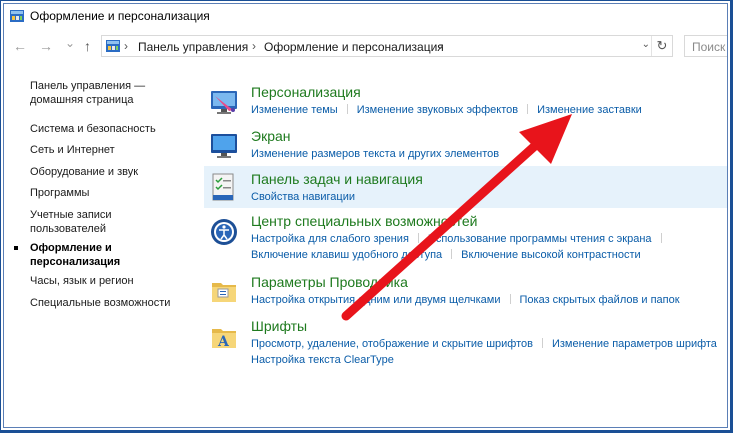 Image resolution: width=733 pixels, height=433 pixels. Describe the element at coordinates (82, 281) in the screenshot. I see `sidebar-item-clock-region: Часы, язык и регион` at that location.